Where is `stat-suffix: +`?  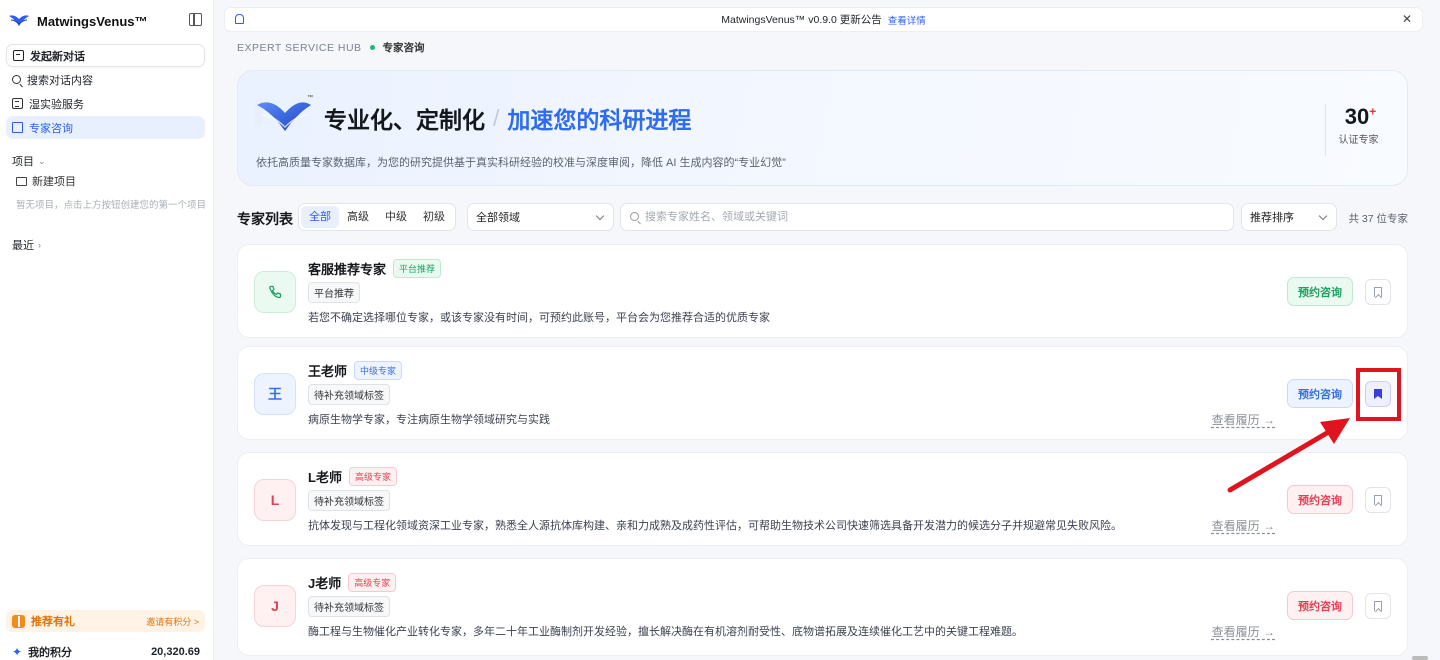 stat-suffix: + is located at coordinates (1373, 111).